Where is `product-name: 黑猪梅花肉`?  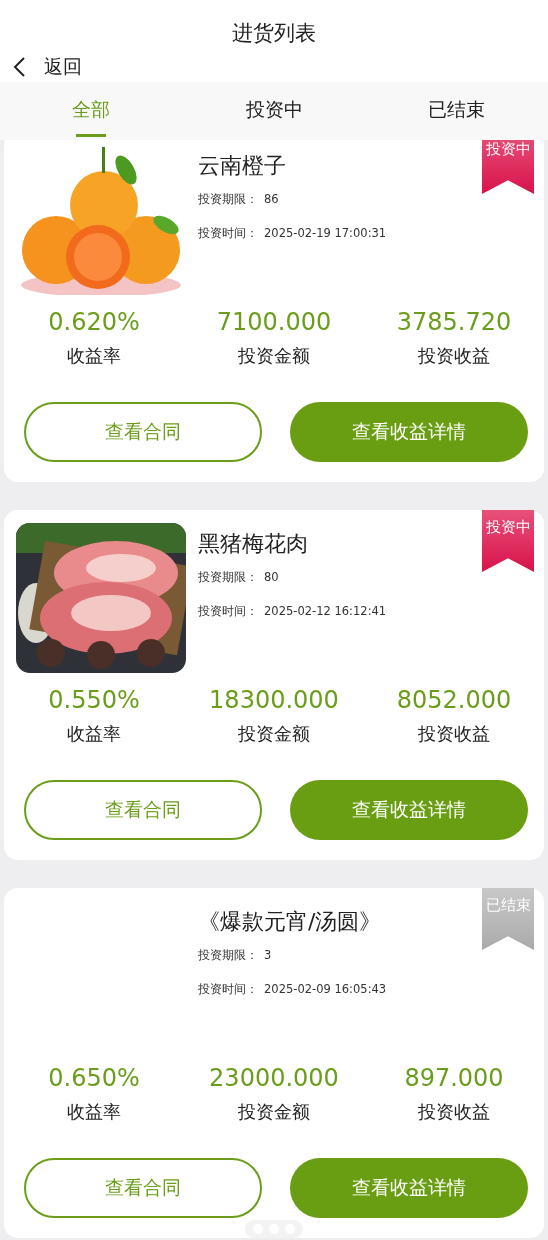 product-name: 黑猪梅花肉 is located at coordinates (253, 544).